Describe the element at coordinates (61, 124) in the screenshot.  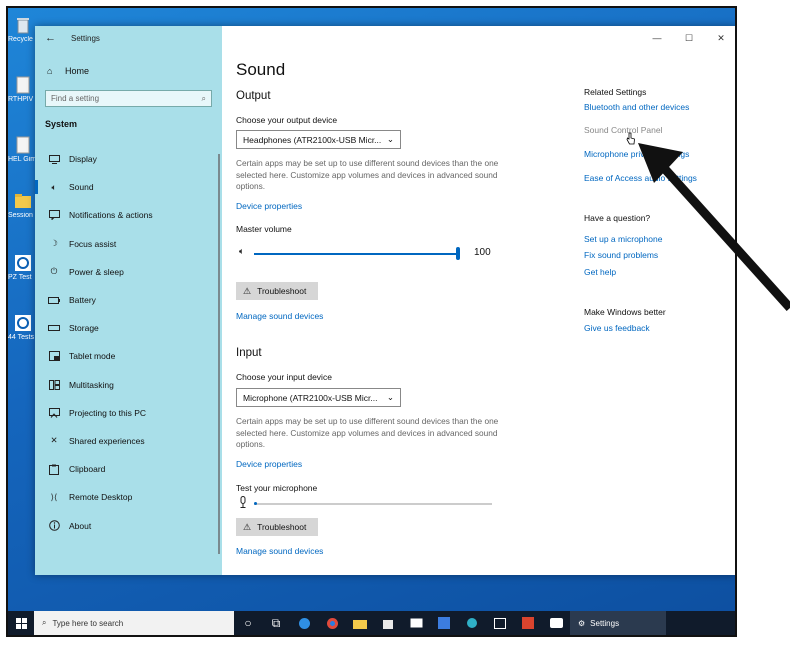
I see `sidebar-section-title: System` at that location.